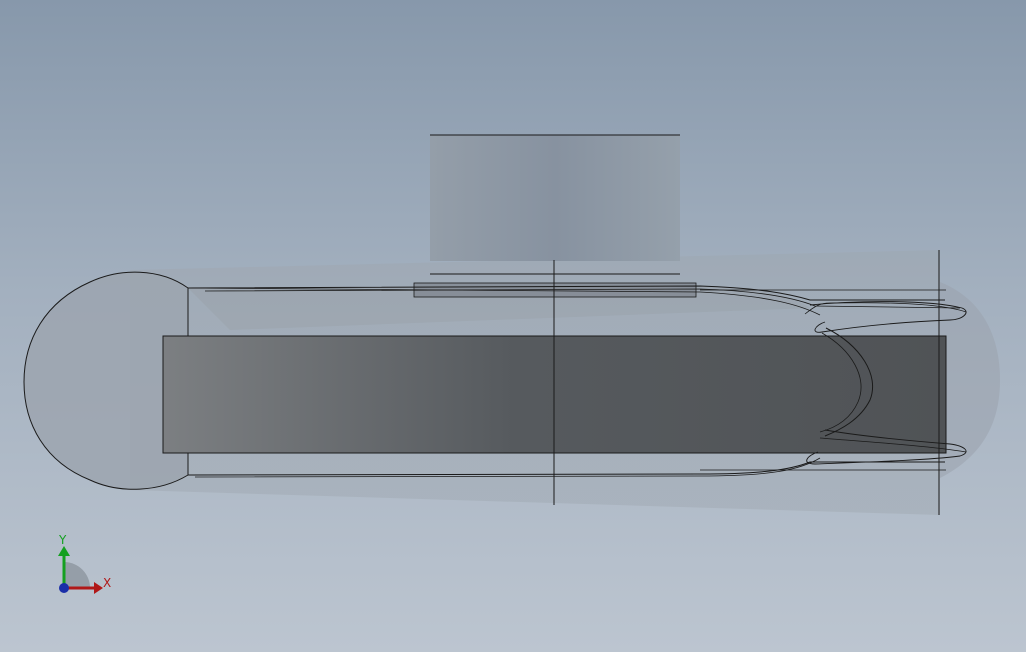 This screenshot has width=1026, height=652. I want to click on y-axis-arrowhead, so click(64, 551).